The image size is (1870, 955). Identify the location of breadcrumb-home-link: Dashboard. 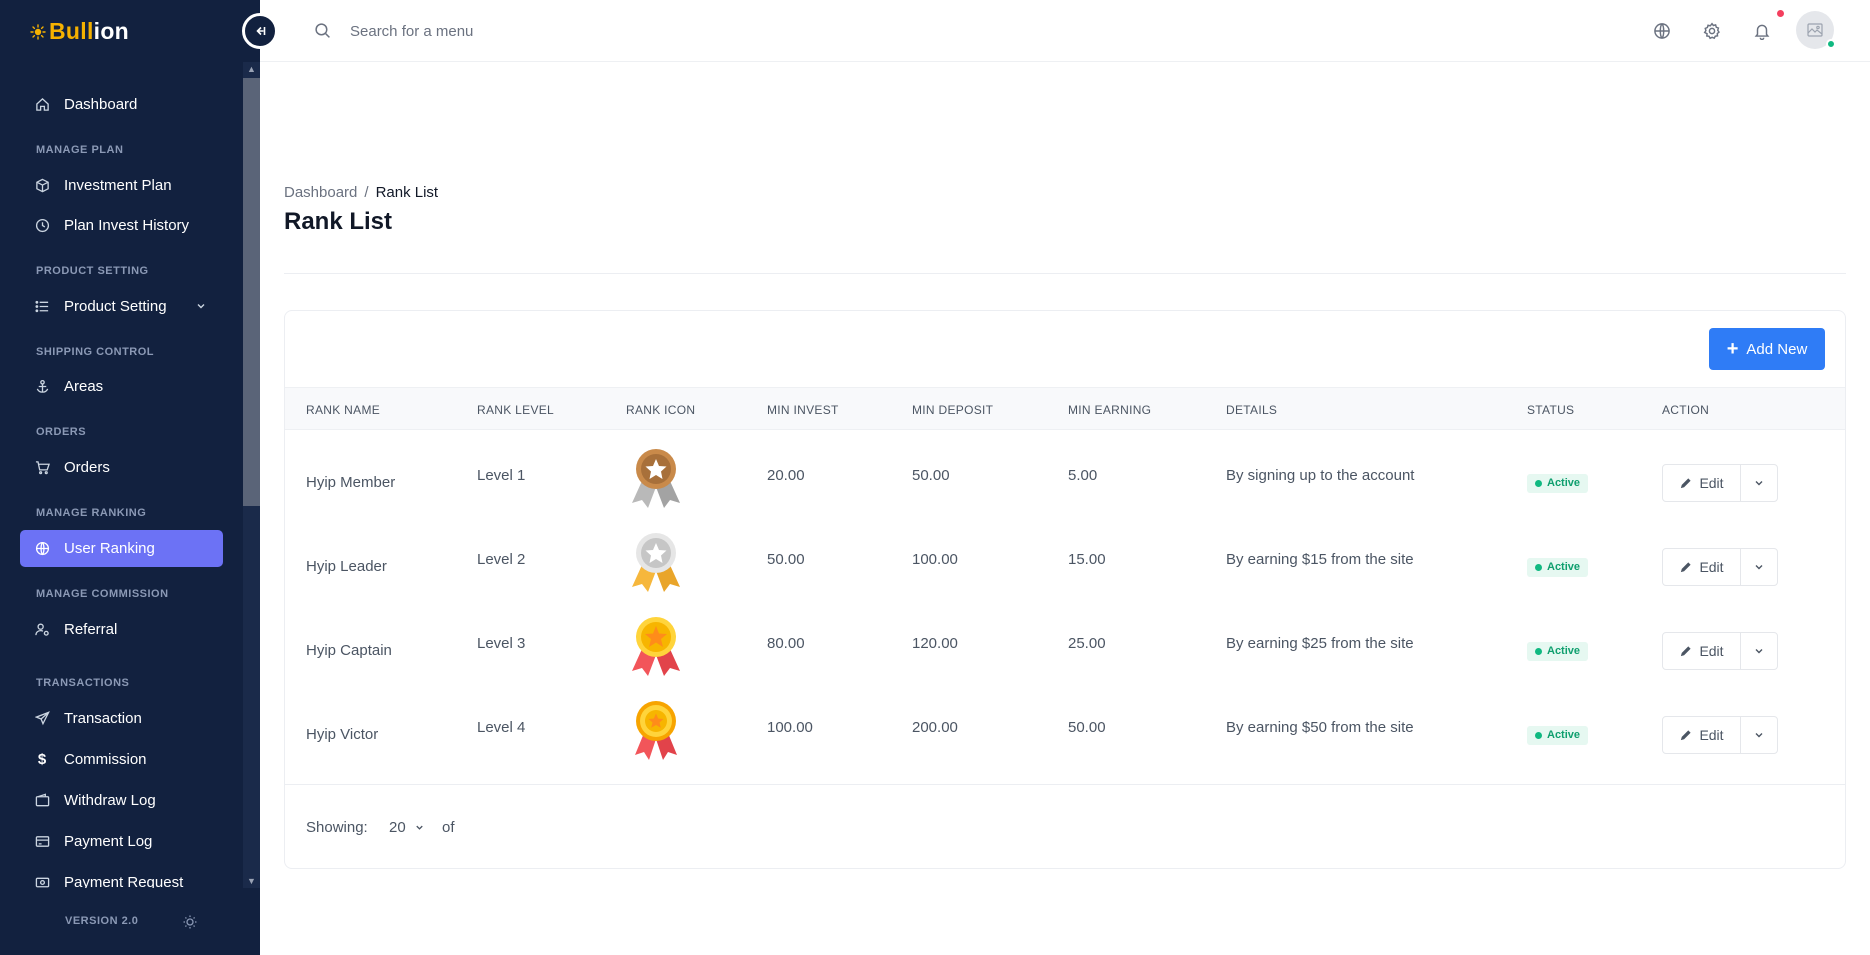
(320, 192).